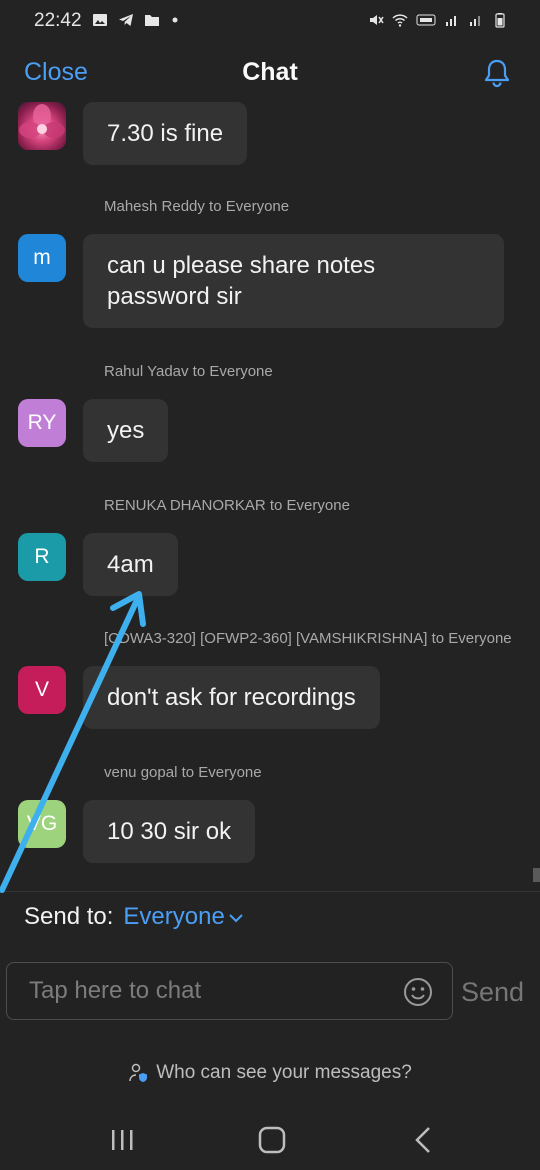 The image size is (540, 1170). Describe the element at coordinates (426, 20) in the screenshot. I see `volte-icon` at that location.